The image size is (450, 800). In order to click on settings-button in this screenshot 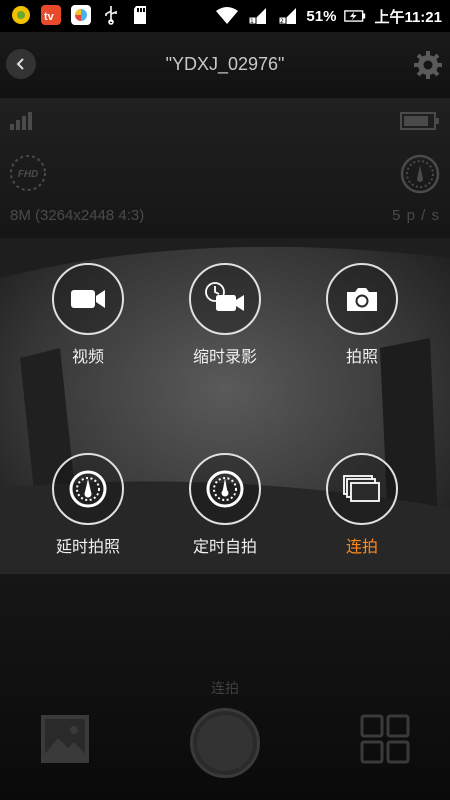, I will do `click(428, 65)`.